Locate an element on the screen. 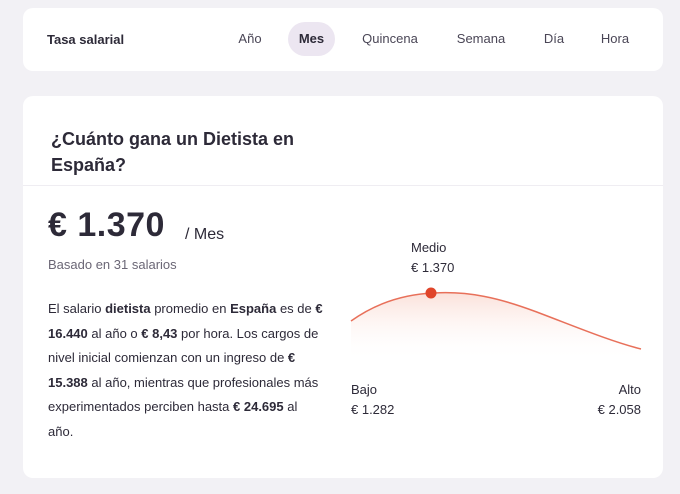 Image resolution: width=680 pixels, height=494 pixels. low-value: € 1.282 is located at coordinates (373, 409).